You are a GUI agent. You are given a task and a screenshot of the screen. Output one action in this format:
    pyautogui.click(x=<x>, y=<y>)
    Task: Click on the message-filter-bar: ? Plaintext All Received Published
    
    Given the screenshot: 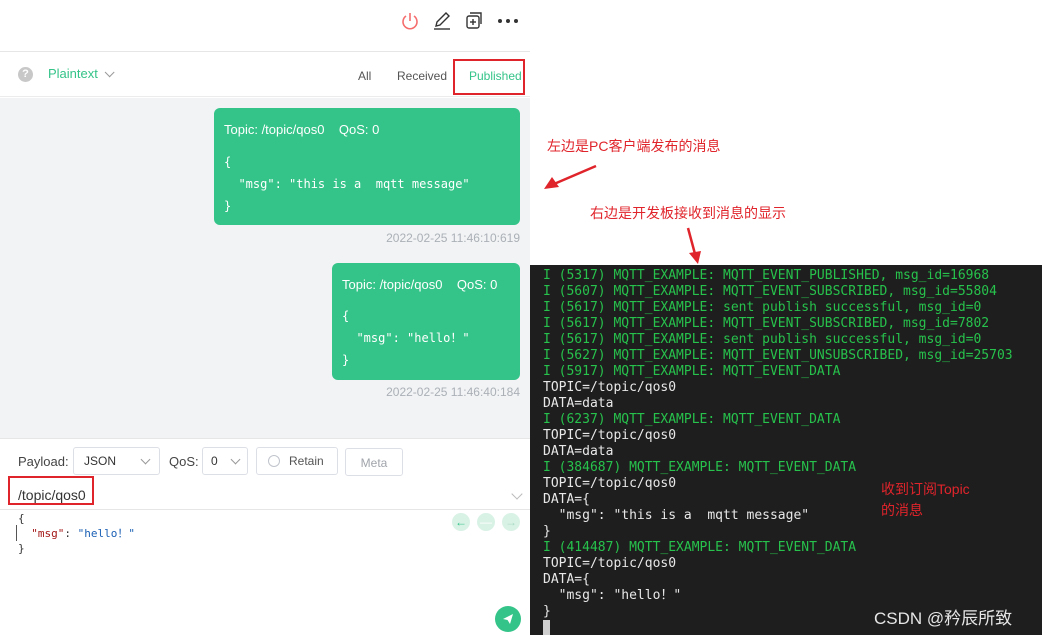 What is the action you would take?
    pyautogui.click(x=265, y=75)
    